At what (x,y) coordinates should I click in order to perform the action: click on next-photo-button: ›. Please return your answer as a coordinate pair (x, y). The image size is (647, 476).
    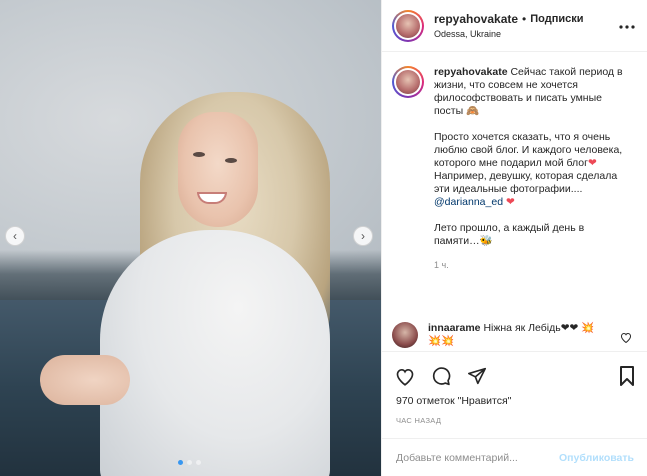
    Looking at the image, I should click on (363, 236).